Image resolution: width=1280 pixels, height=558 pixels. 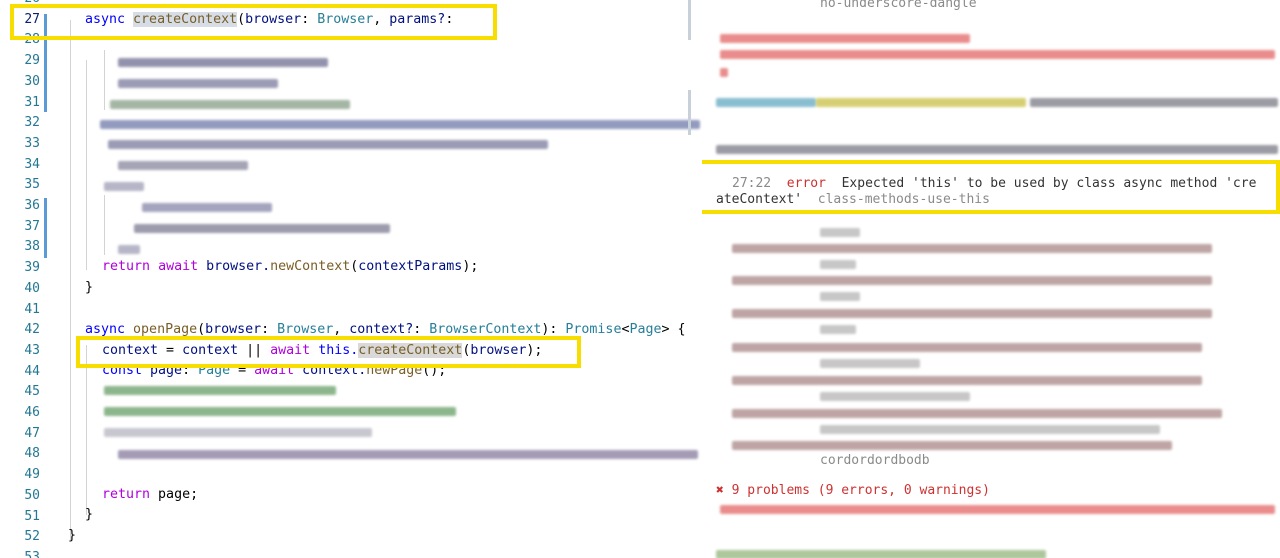 I want to click on identifier: page;, so click(x=174, y=494).